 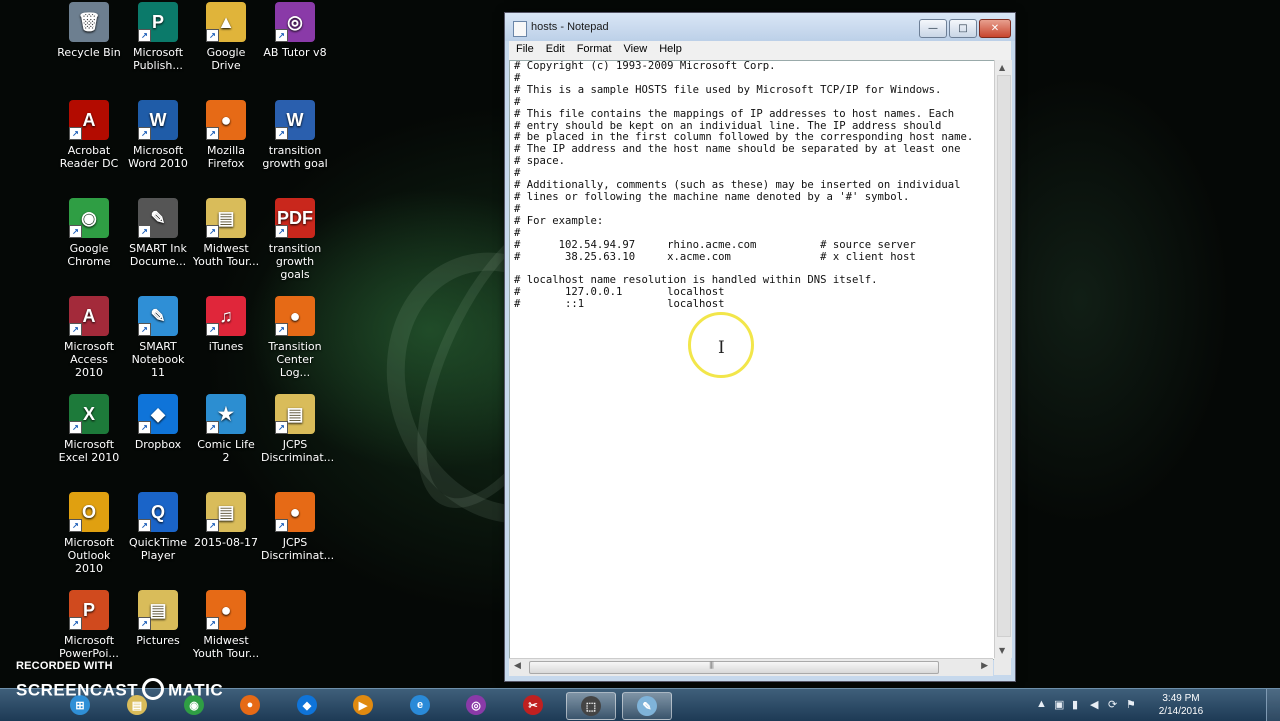 I want to click on desktop-icon-label: iTunes, so click(x=226, y=346).